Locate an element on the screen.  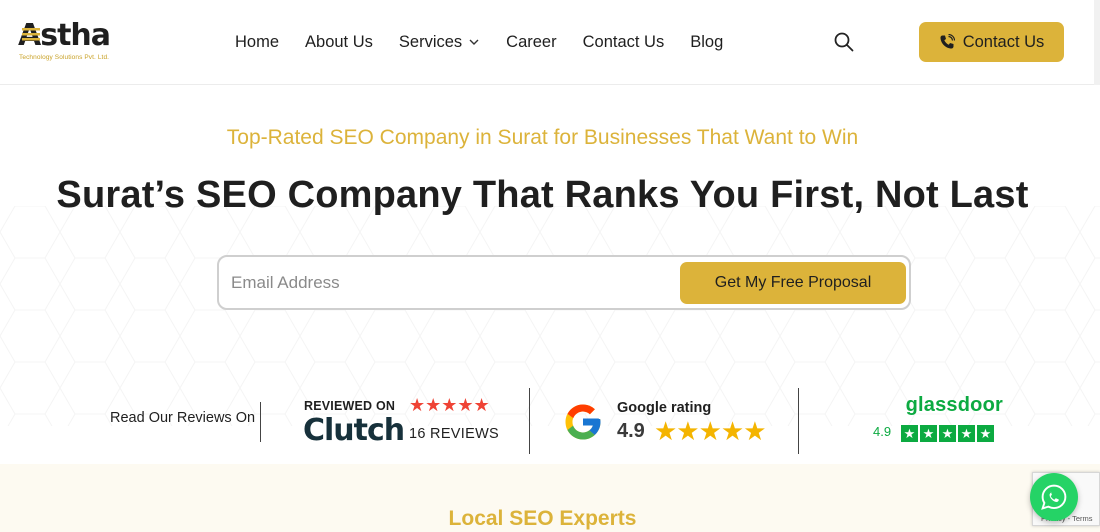
google-rating-badge: Google rating 4.9 ★★★★★ is located at coordinates (669, 421).